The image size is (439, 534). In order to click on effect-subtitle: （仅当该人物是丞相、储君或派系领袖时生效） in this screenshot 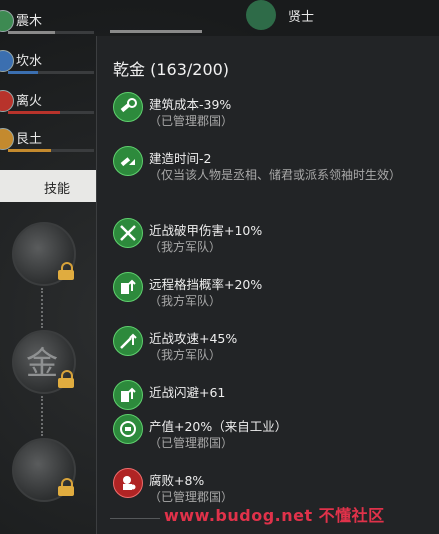, I will do `click(275, 175)`.